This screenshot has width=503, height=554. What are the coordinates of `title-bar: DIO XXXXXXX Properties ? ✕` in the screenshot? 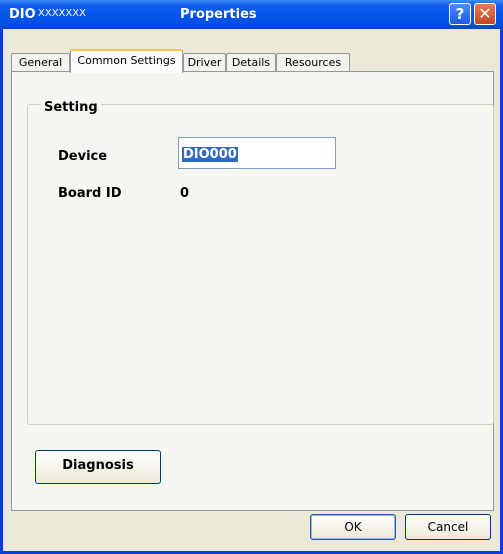 It's located at (251, 14).